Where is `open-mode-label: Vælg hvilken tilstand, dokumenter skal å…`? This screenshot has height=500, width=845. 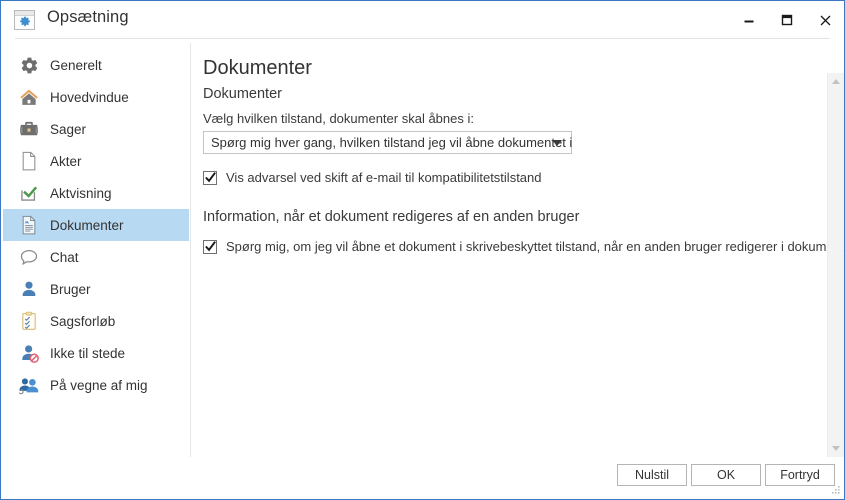 open-mode-label: Vælg hvilken tilstand, dokumenter skal å… is located at coordinates (338, 118).